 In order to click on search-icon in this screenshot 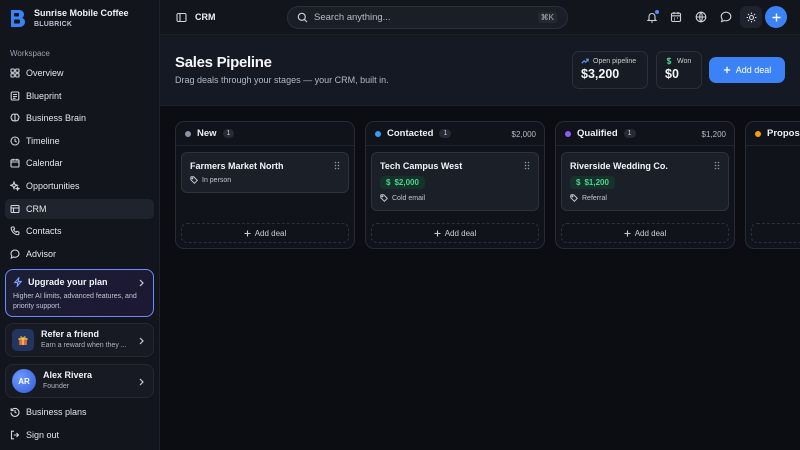, I will do `click(302, 17)`.